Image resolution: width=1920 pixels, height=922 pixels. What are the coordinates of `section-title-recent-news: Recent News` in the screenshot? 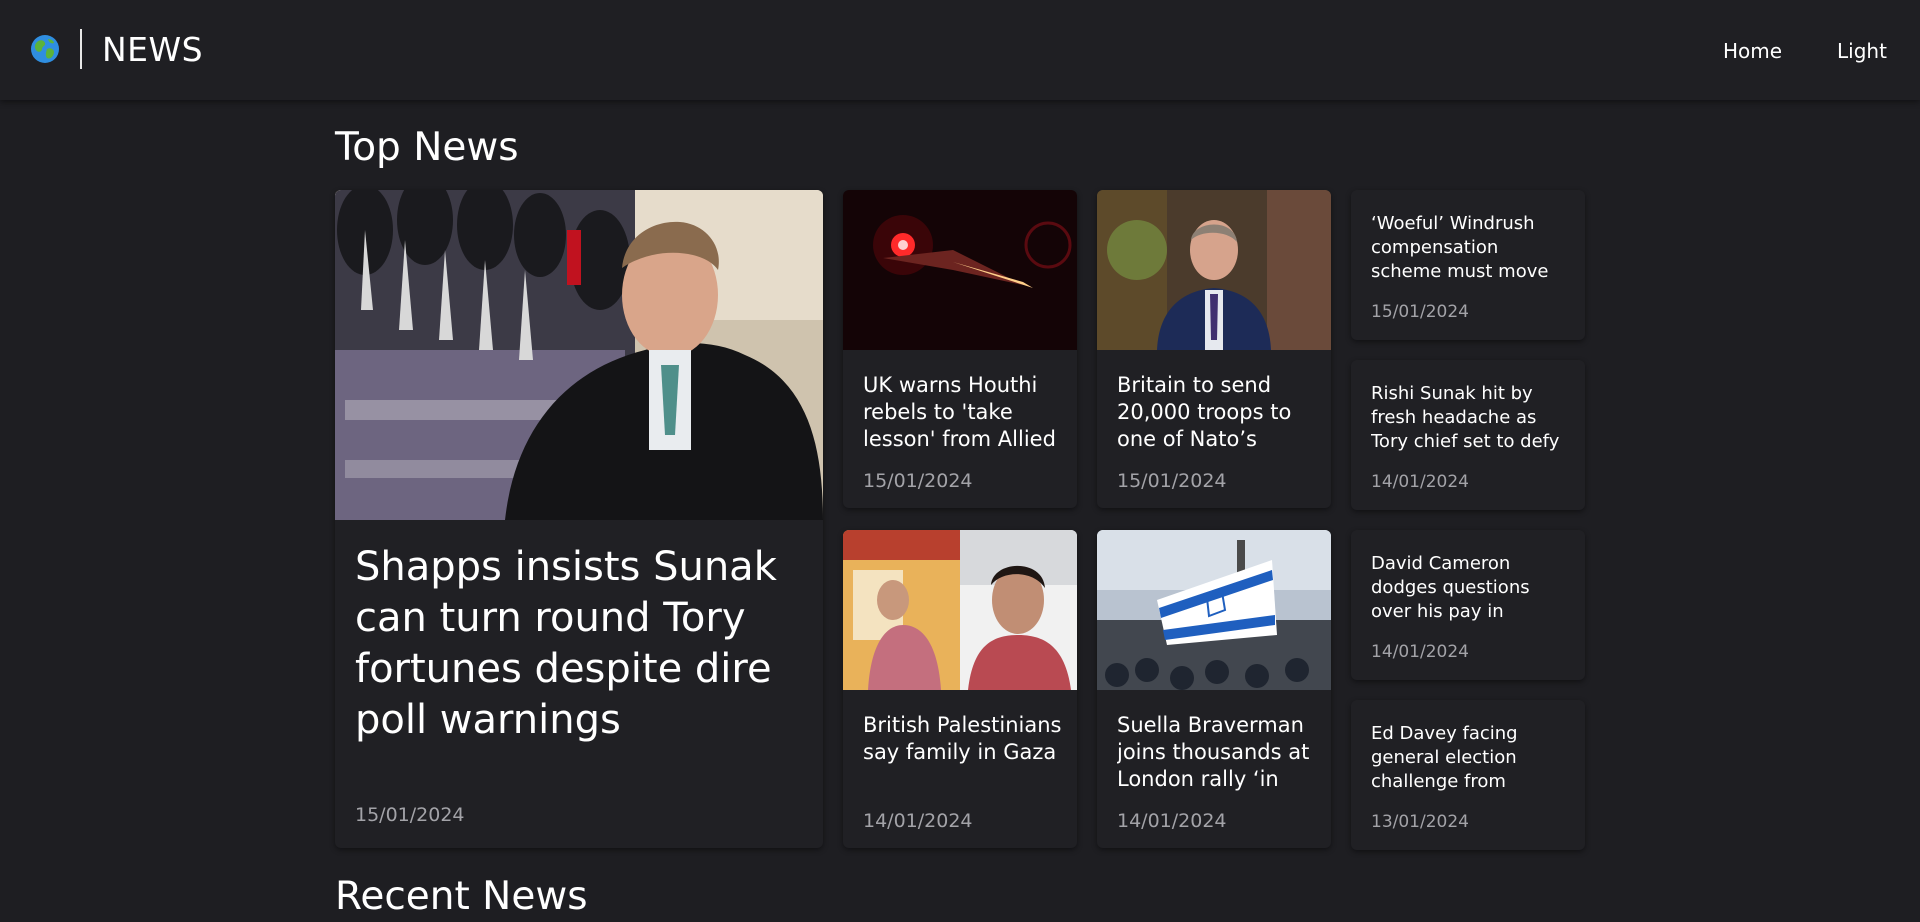 It's located at (461, 896).